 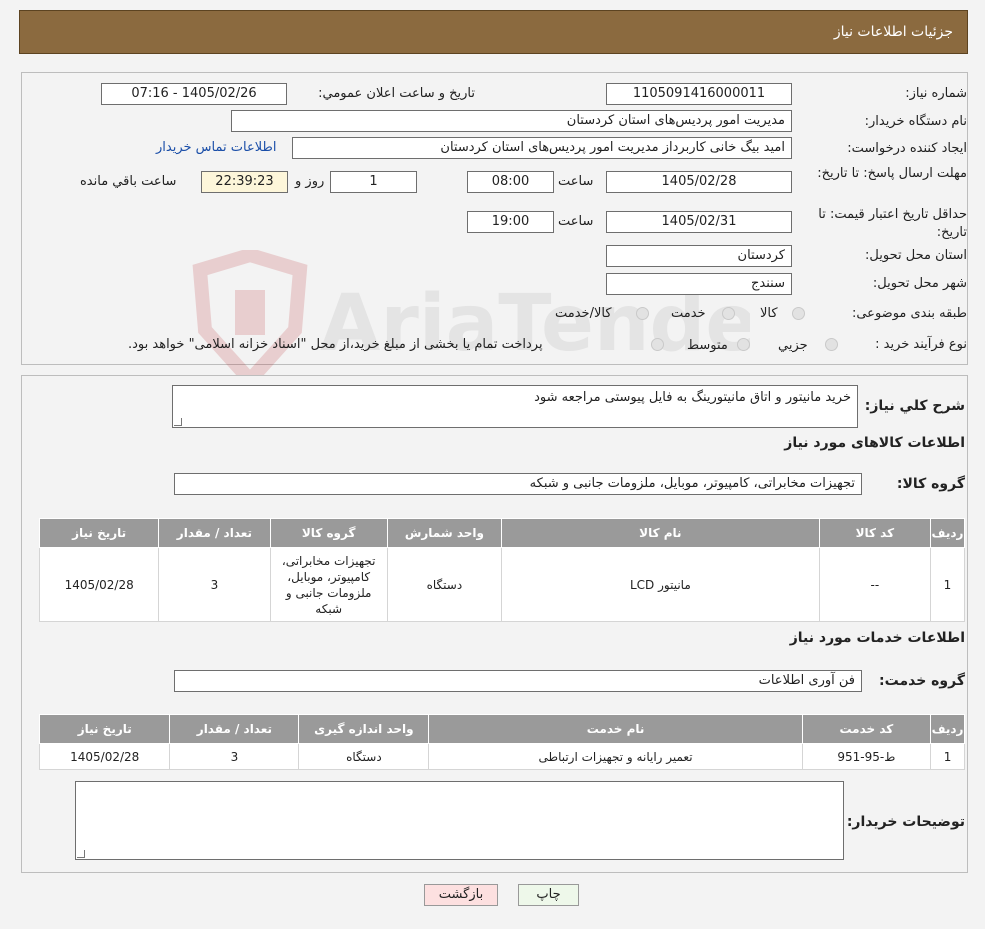 What do you see at coordinates (699, 256) in the screenshot?
I see `province-field: کردستان` at bounding box center [699, 256].